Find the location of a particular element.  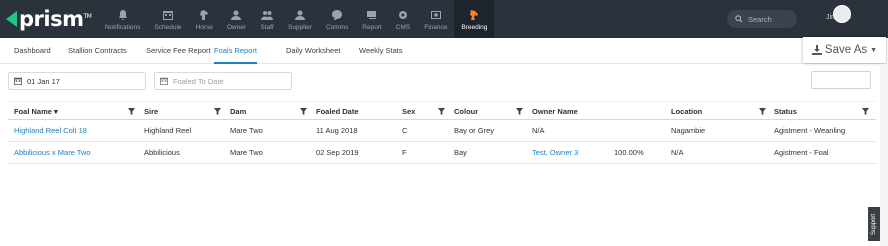

tab-service-fee-report: Service Fee Report is located at coordinates (178, 51).